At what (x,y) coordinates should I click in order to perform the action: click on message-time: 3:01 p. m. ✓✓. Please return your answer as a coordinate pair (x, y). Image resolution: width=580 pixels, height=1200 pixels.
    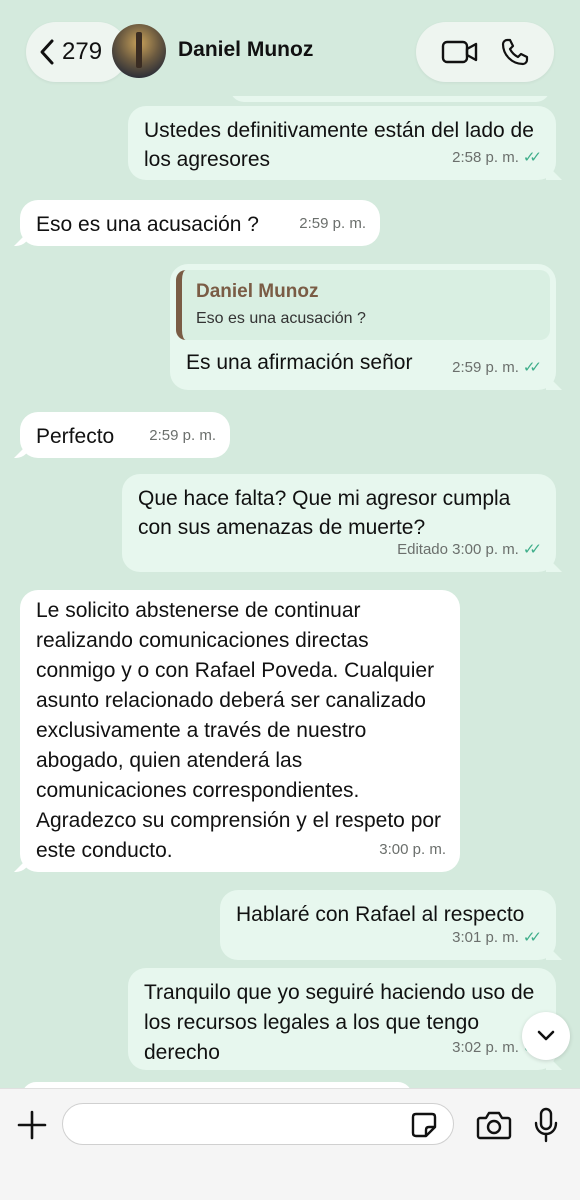
    Looking at the image, I should click on (497, 937).